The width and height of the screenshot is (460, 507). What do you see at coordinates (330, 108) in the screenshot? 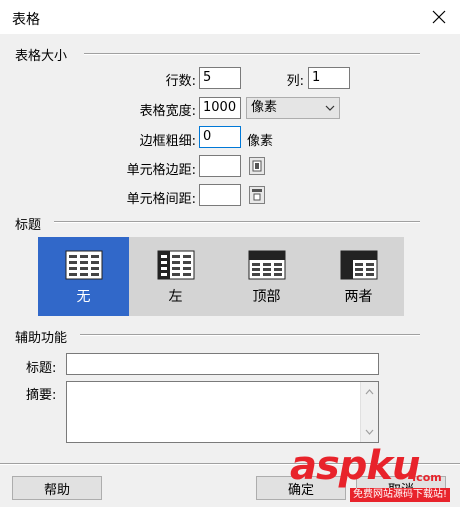
I see `chevron-down-icon` at bounding box center [330, 108].